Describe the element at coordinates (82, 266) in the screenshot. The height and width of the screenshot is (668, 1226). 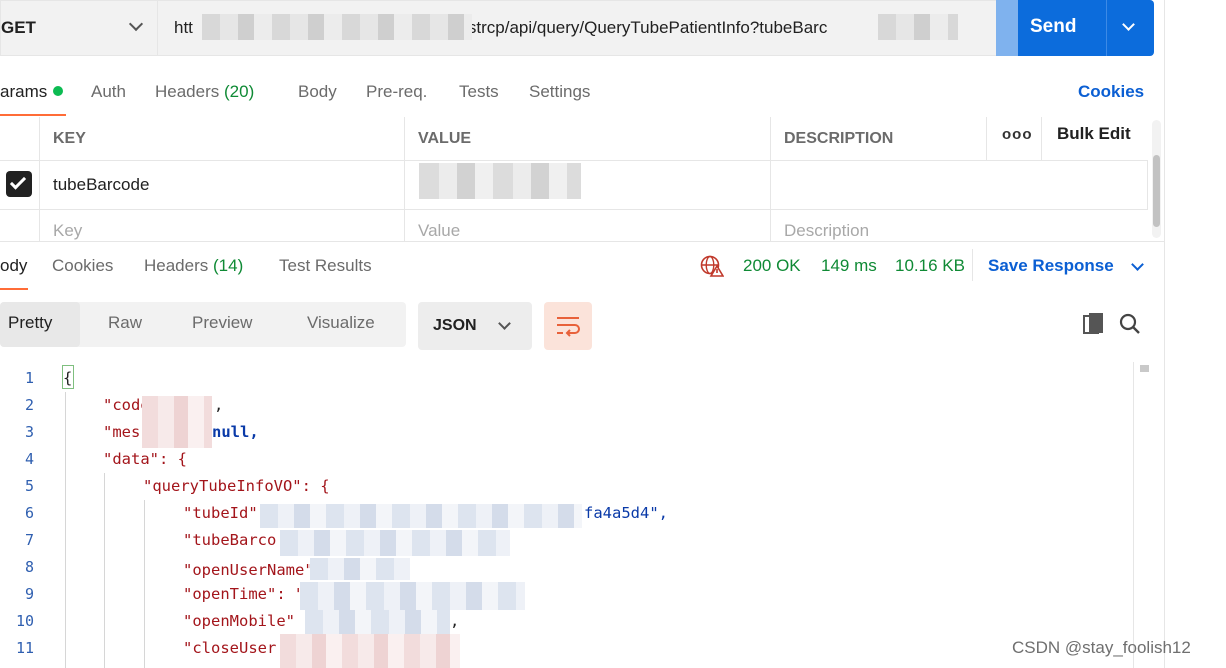
I see `tab-response-cookies: Cookies` at that location.